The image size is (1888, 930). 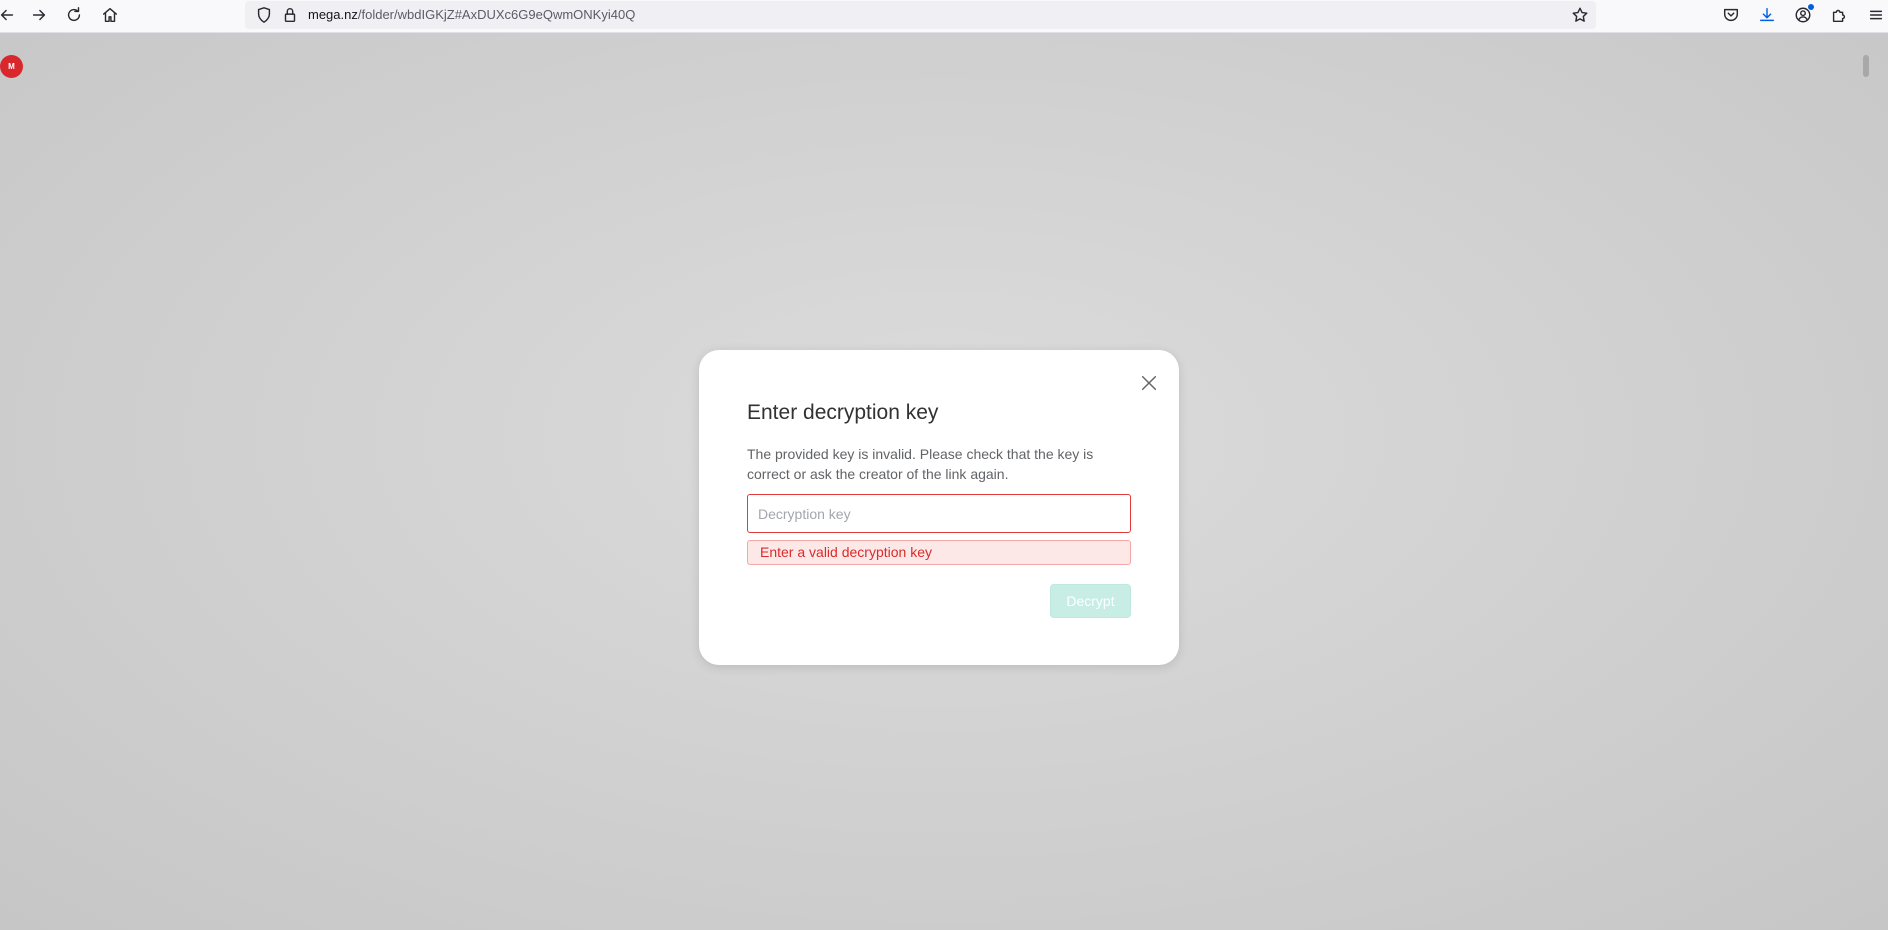 What do you see at coordinates (11, 66) in the screenshot?
I see `mega-logo-icon: M` at bounding box center [11, 66].